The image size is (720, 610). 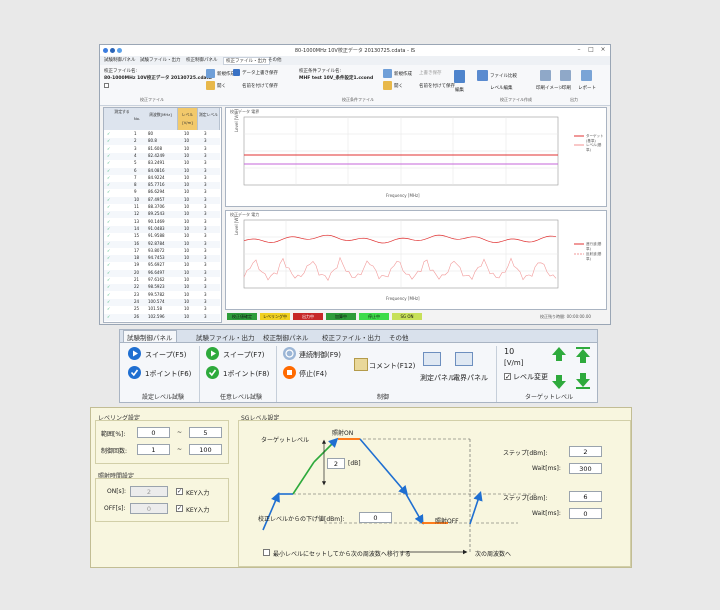 What do you see at coordinates (351, 337) in the screenshot?
I see `tab-cal-file: 校正ファイル・出力` at bounding box center [351, 337].